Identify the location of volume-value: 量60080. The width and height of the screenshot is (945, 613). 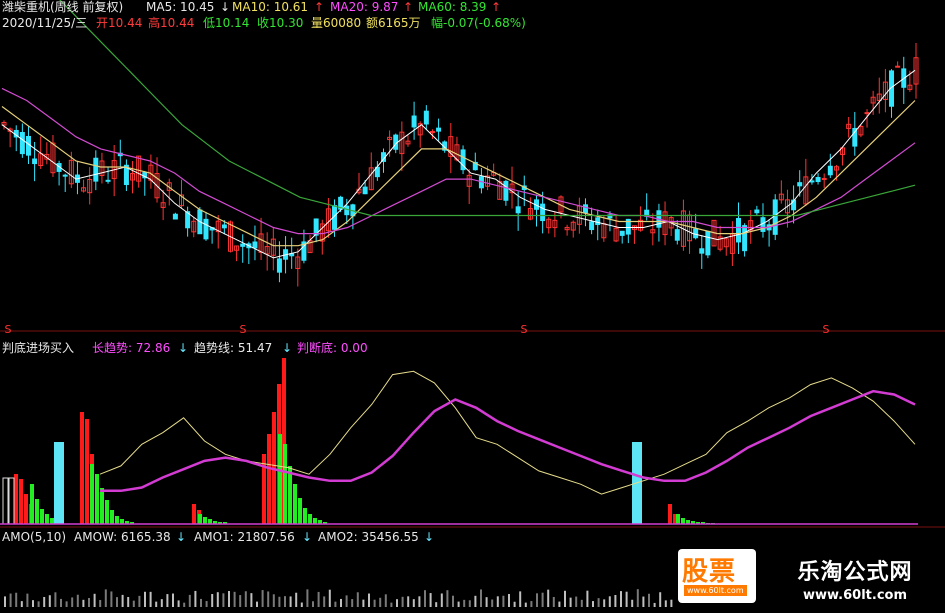
(336, 23).